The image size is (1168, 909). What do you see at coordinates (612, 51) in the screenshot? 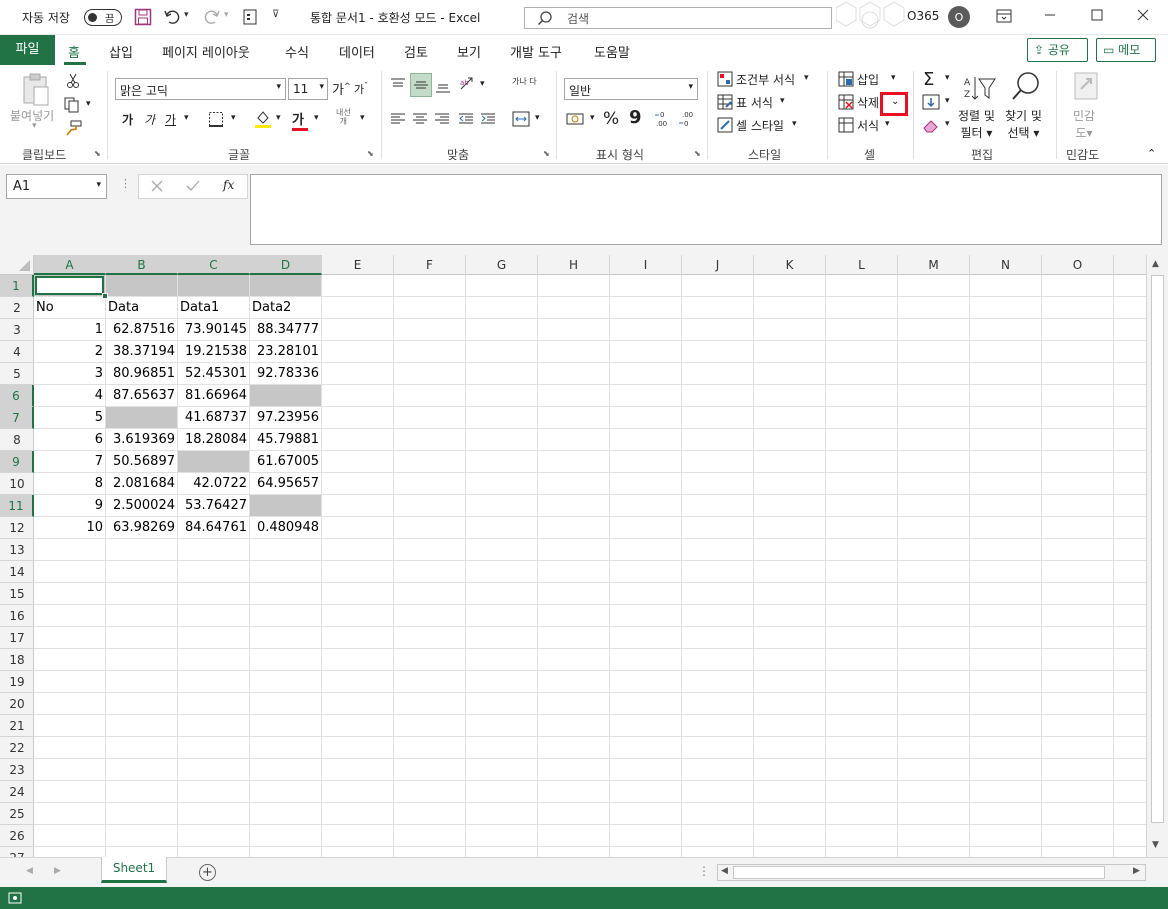
I see `tab-help: 도움말` at bounding box center [612, 51].